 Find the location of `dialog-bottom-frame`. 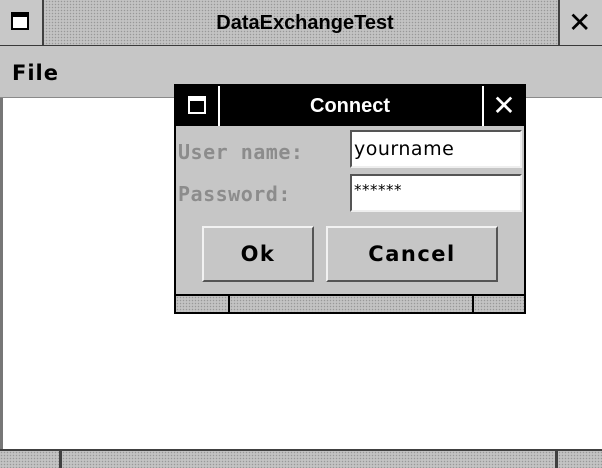

dialog-bottom-frame is located at coordinates (350, 303).